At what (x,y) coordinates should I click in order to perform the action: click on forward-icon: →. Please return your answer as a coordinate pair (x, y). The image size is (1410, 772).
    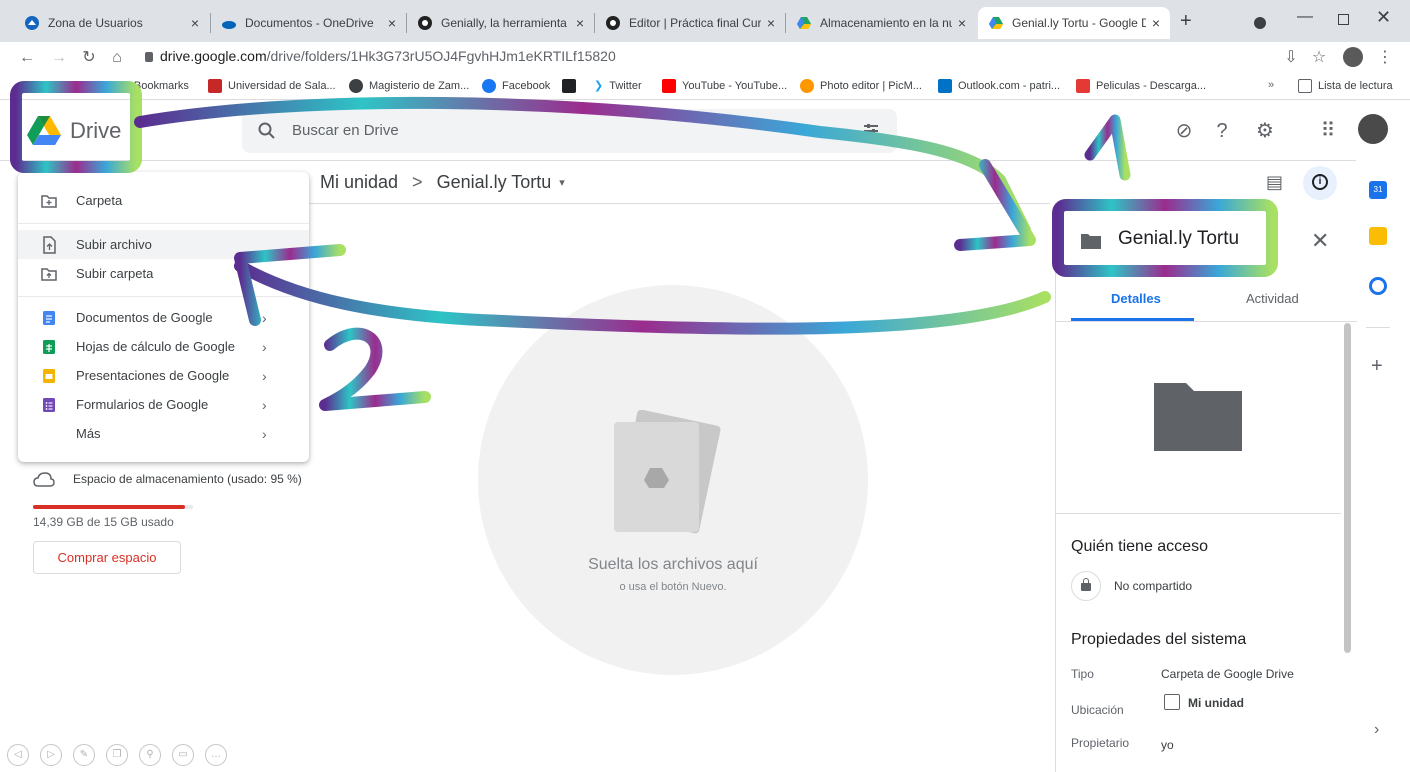
    Looking at the image, I should click on (59, 58).